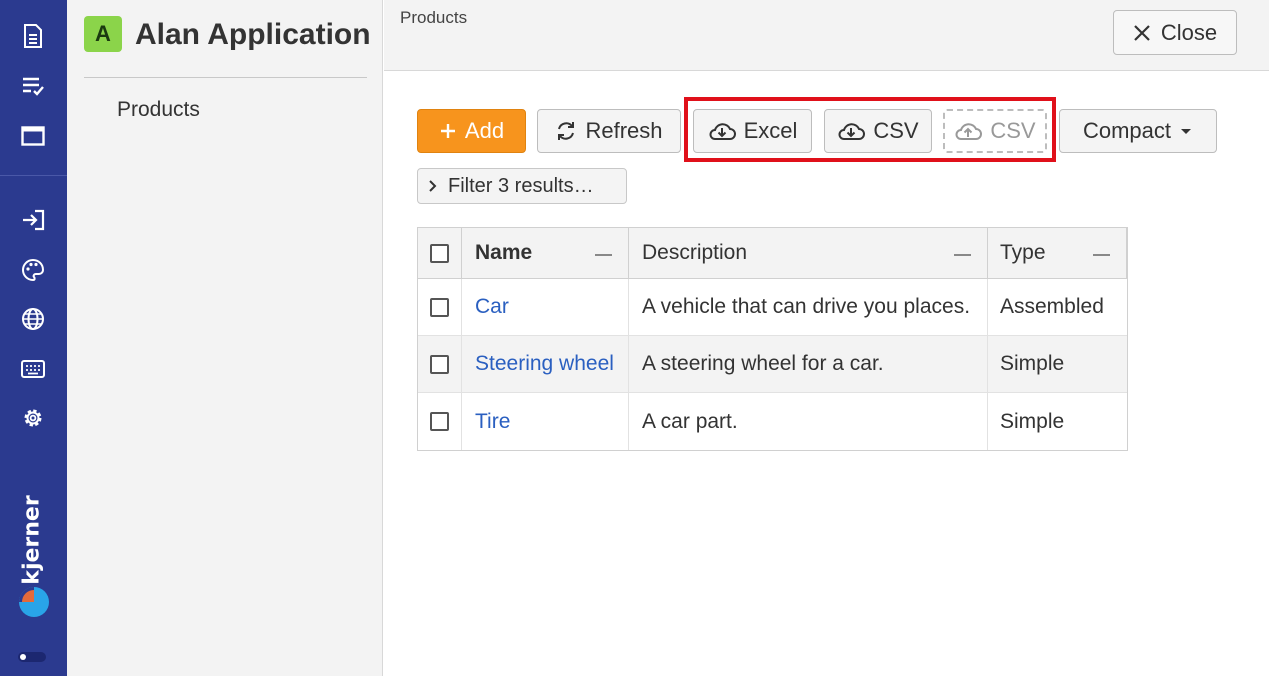 The image size is (1269, 676). Describe the element at coordinates (33, 175) in the screenshot. I see `rail-divider` at that location.